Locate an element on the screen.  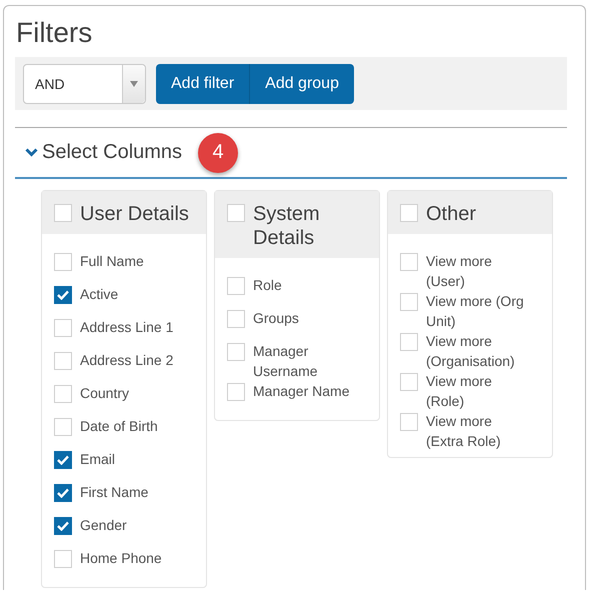
column-option-label: Address Line 1 is located at coordinates (127, 327).